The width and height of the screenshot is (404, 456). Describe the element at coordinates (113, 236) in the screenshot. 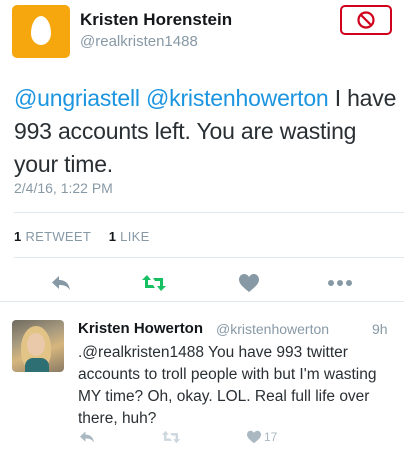

I see `like-count: 1` at that location.